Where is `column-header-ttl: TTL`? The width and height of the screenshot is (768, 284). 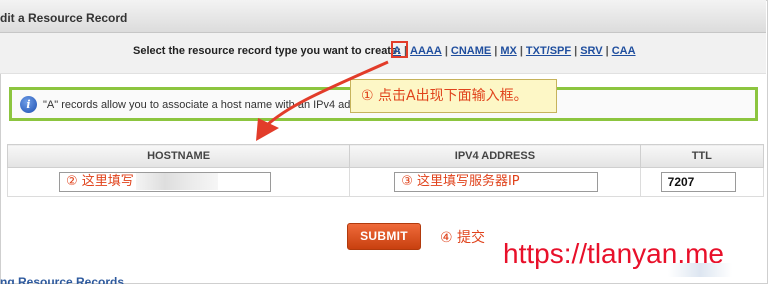
column-header-ttl: TTL is located at coordinates (702, 156).